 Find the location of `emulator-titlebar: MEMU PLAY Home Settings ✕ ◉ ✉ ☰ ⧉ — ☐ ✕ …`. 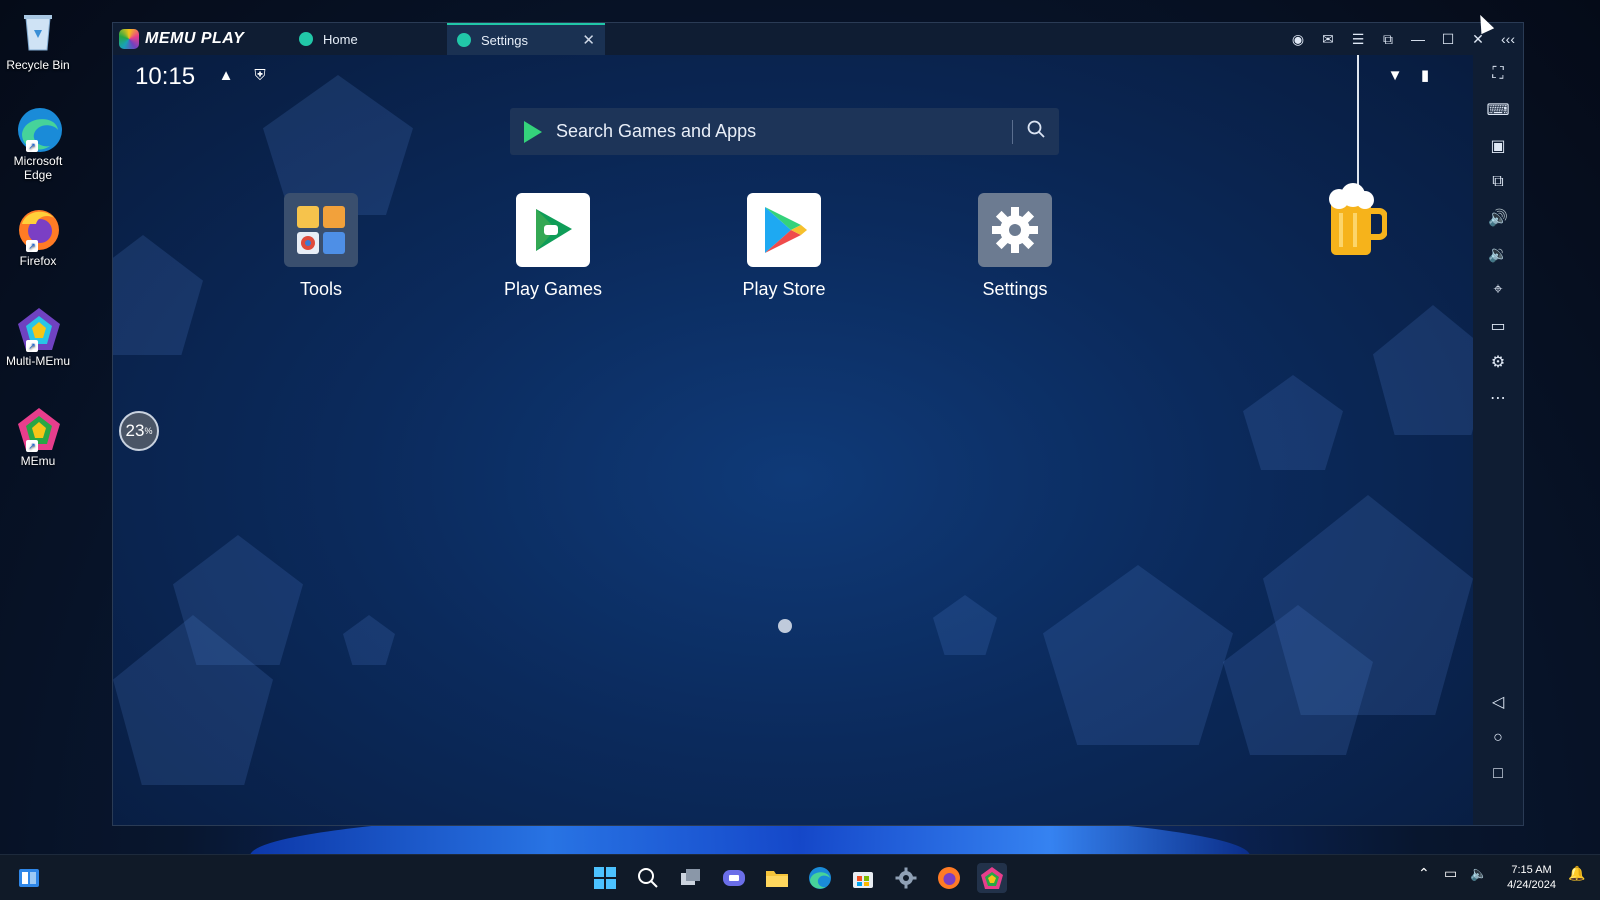

emulator-titlebar: MEMU PLAY Home Settings ✕ ◉ ✉ ☰ ⧉ — ☐ ✕ … is located at coordinates (818, 39).